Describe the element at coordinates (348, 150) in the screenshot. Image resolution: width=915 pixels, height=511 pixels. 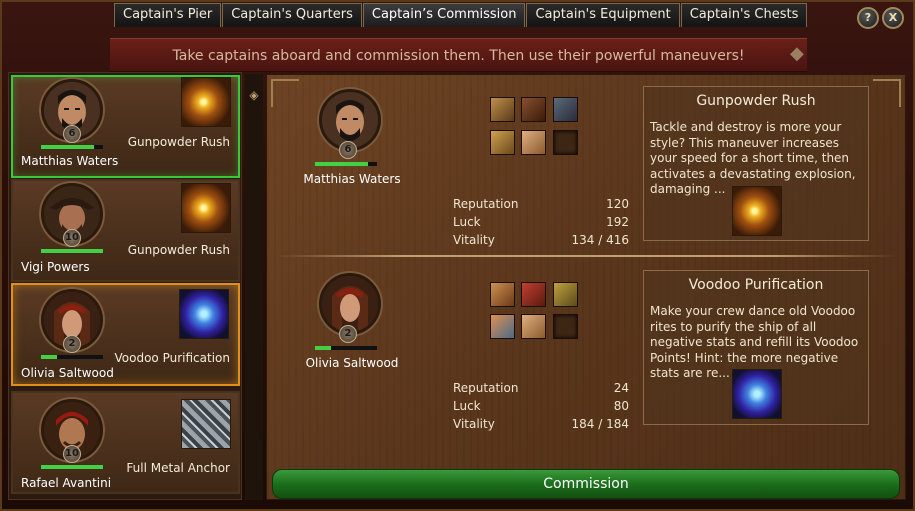
I see `commission-slot-1-level-badge: 6` at that location.